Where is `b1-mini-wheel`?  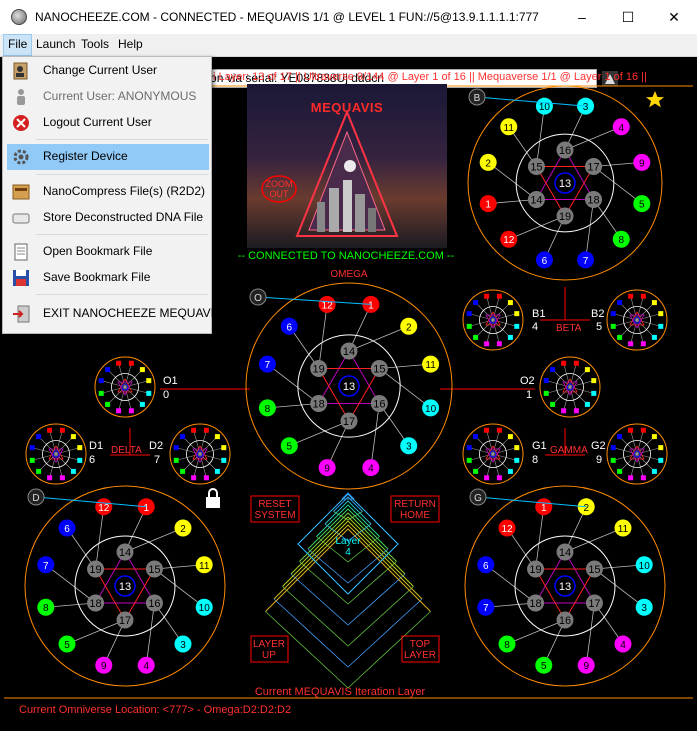
b1-mini-wheel is located at coordinates (493, 320).